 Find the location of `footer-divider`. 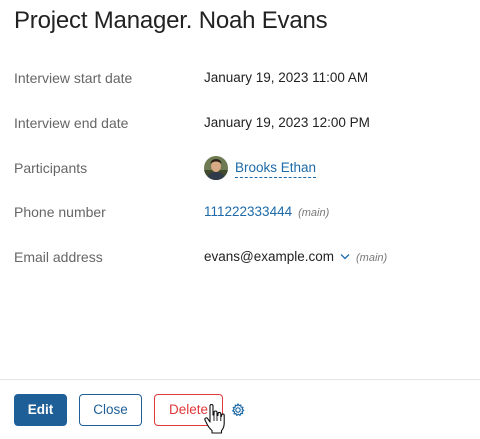

footer-divider is located at coordinates (240, 379).